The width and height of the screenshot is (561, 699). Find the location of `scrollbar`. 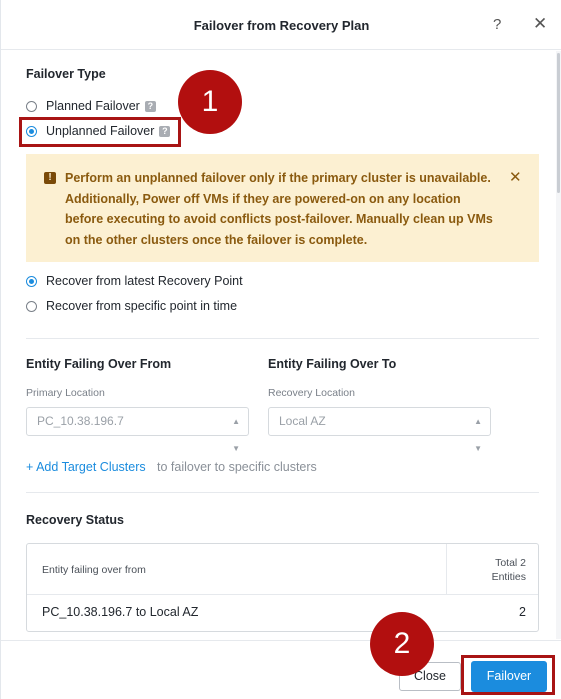

scrollbar is located at coordinates (558, 345).